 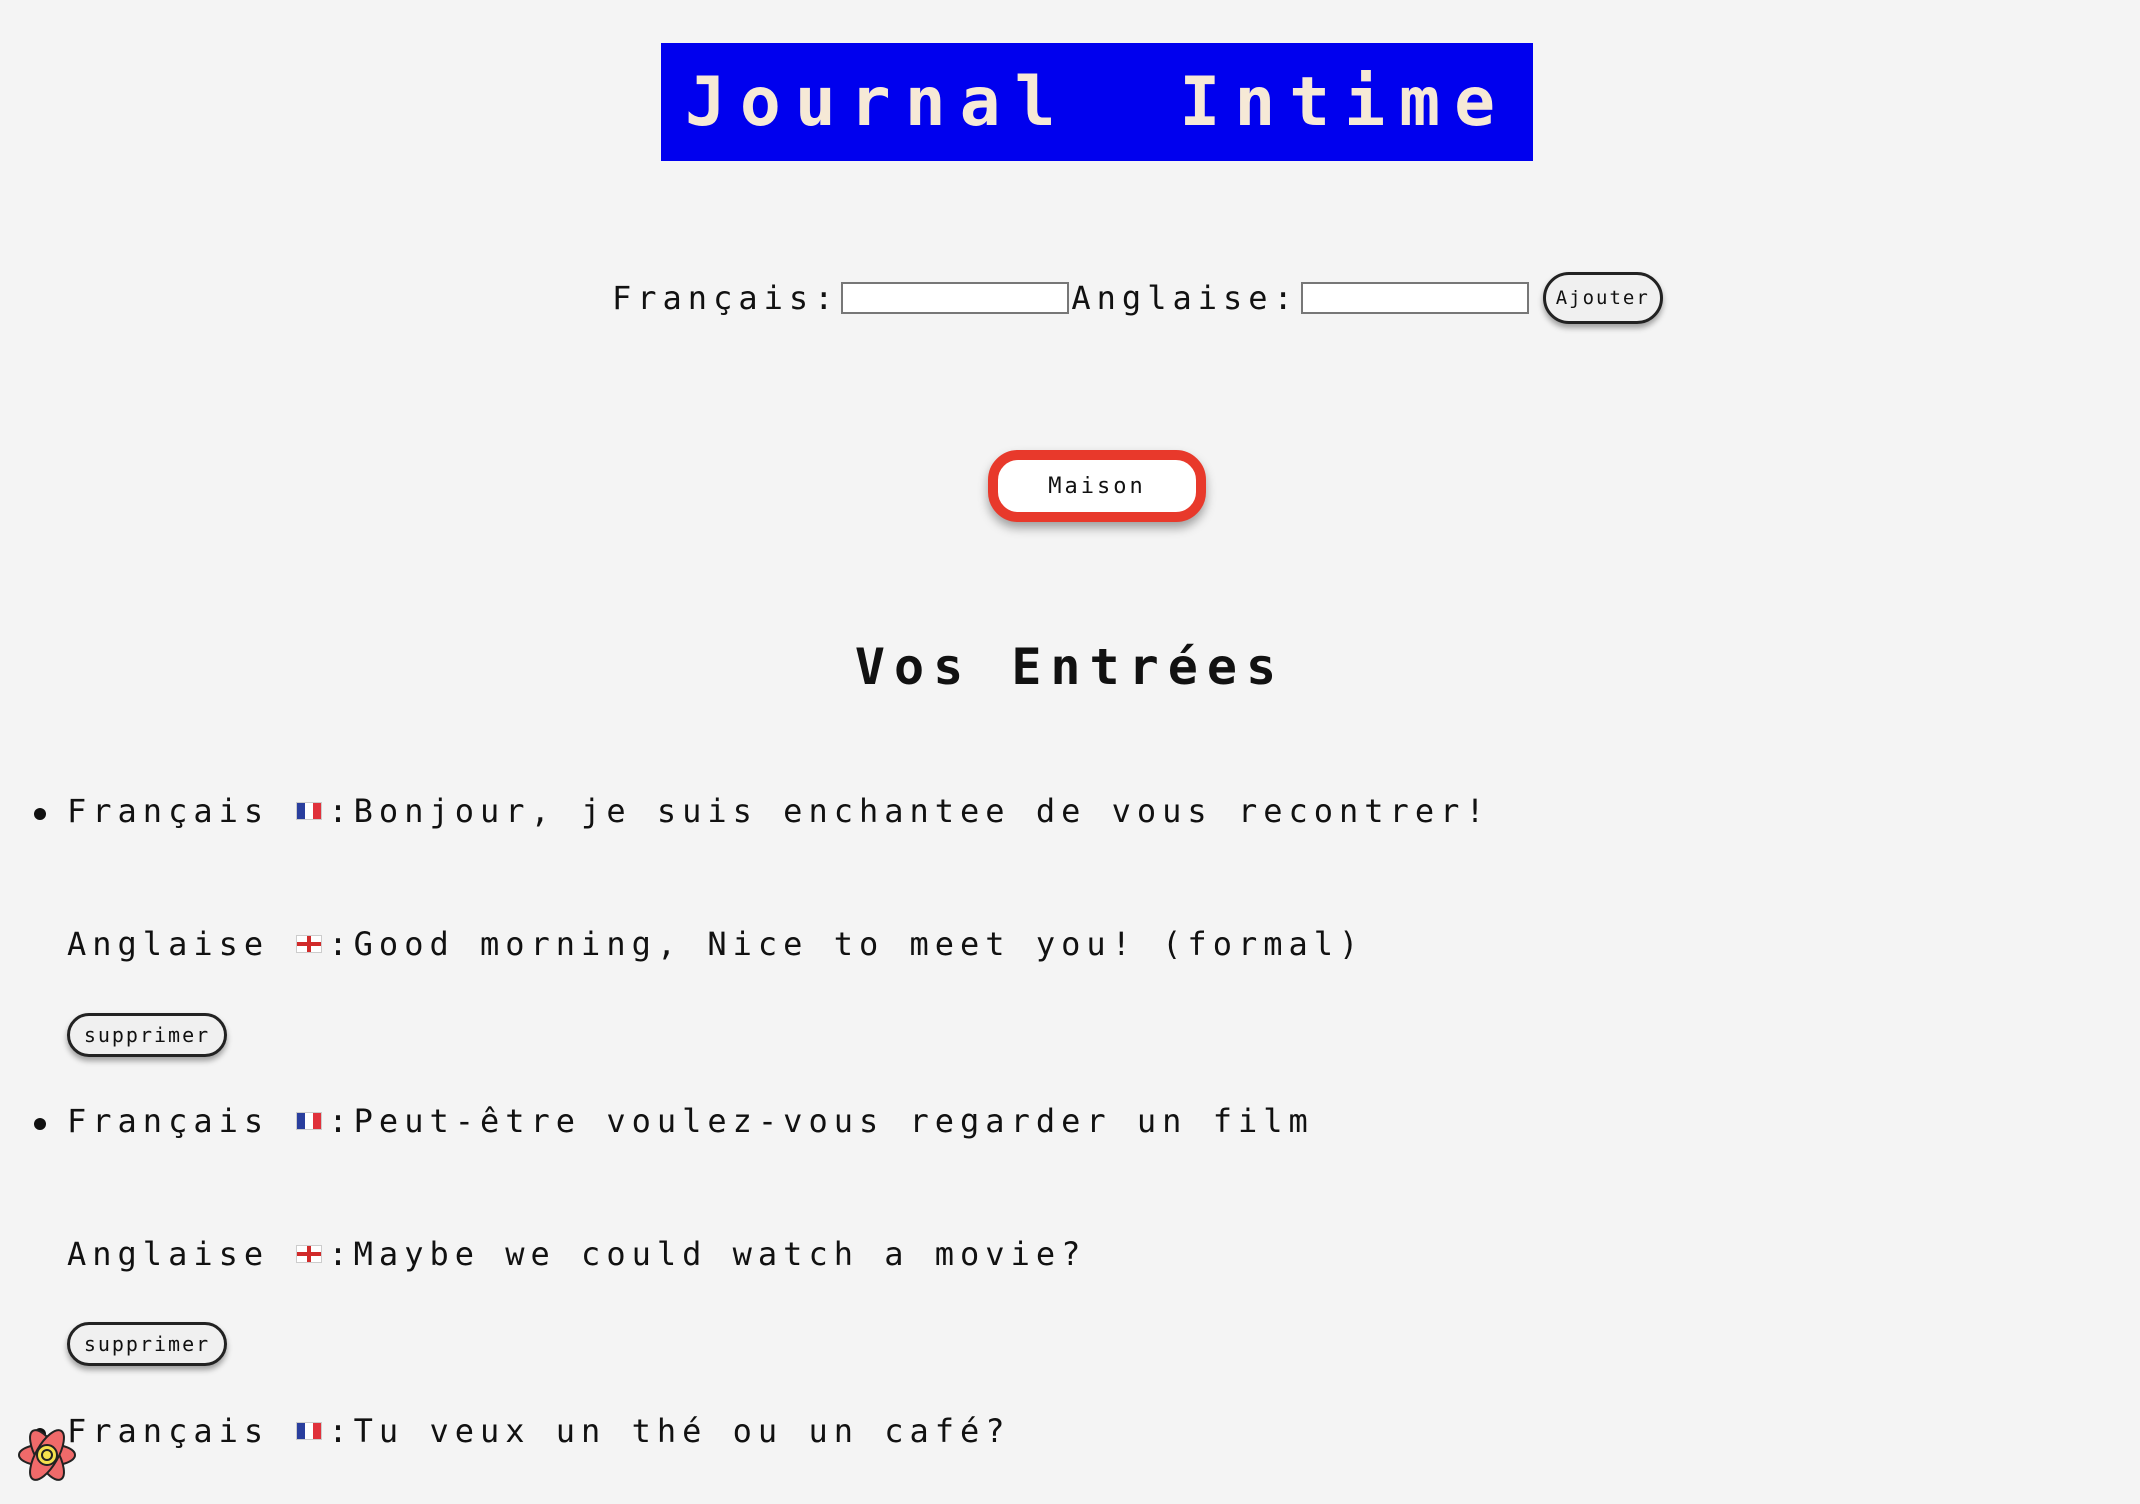 What do you see at coordinates (821, 1121) in the screenshot?
I see `entry-2-french-text: :Peut-être voulez-vous regarder un film` at bounding box center [821, 1121].